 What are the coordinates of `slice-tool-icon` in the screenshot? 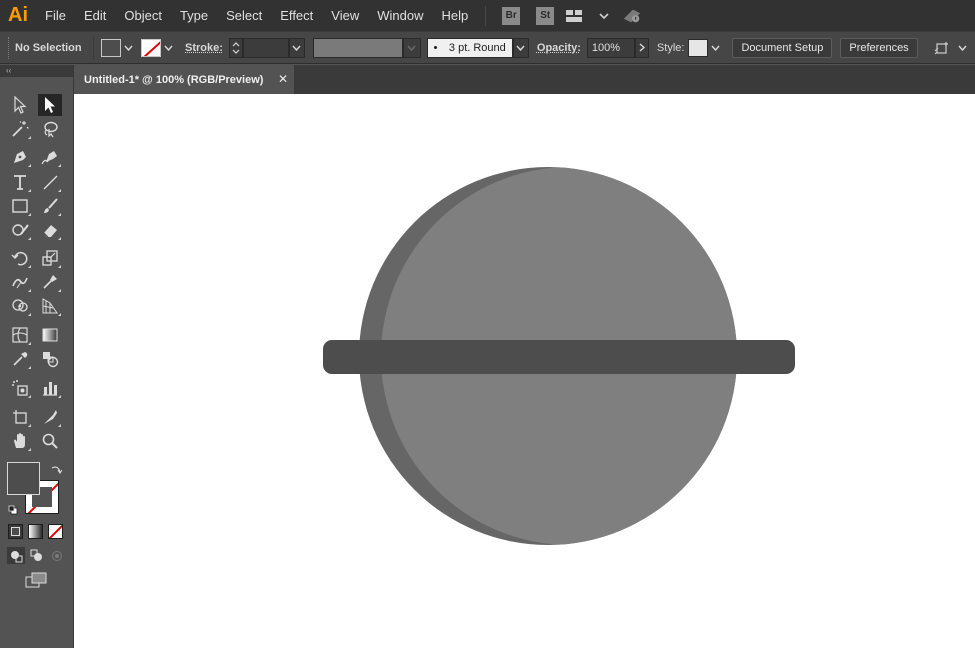 It's located at (50, 417).